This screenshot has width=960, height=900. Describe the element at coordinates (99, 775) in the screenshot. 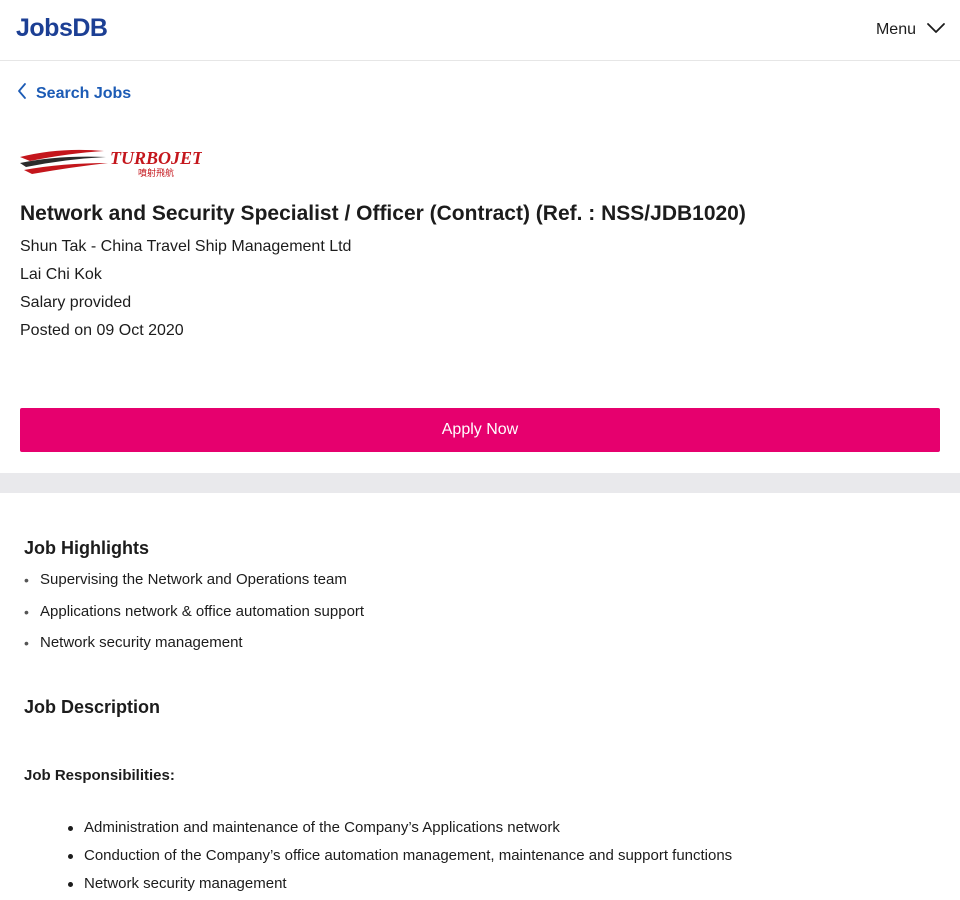

I see `responsibilities-heading: Job Responsibilities:` at that location.